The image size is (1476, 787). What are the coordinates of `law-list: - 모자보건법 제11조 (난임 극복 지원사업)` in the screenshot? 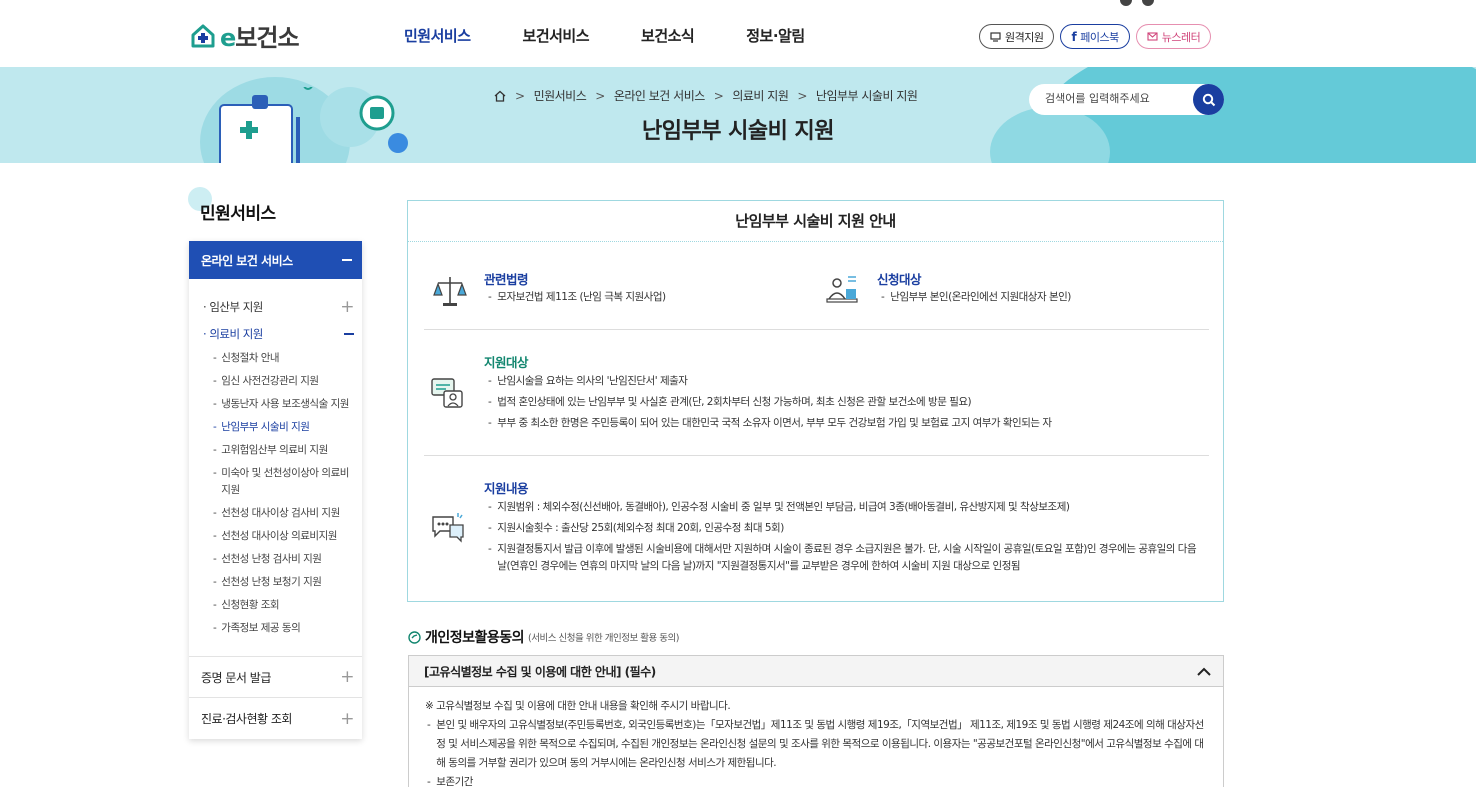 It's located at (577, 297).